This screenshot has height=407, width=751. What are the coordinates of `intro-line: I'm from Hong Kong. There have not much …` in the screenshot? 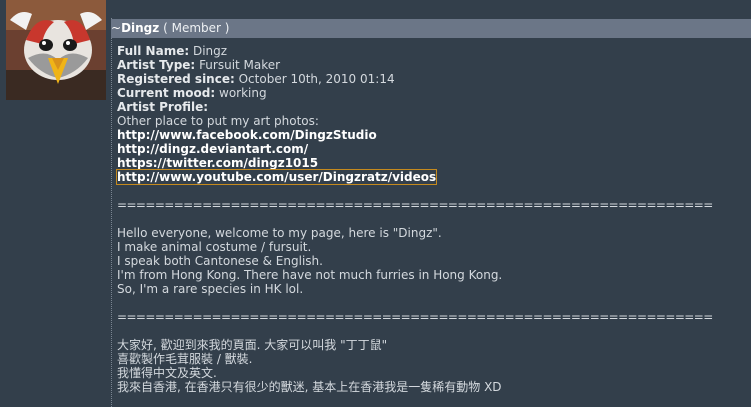 It's located at (310, 275).